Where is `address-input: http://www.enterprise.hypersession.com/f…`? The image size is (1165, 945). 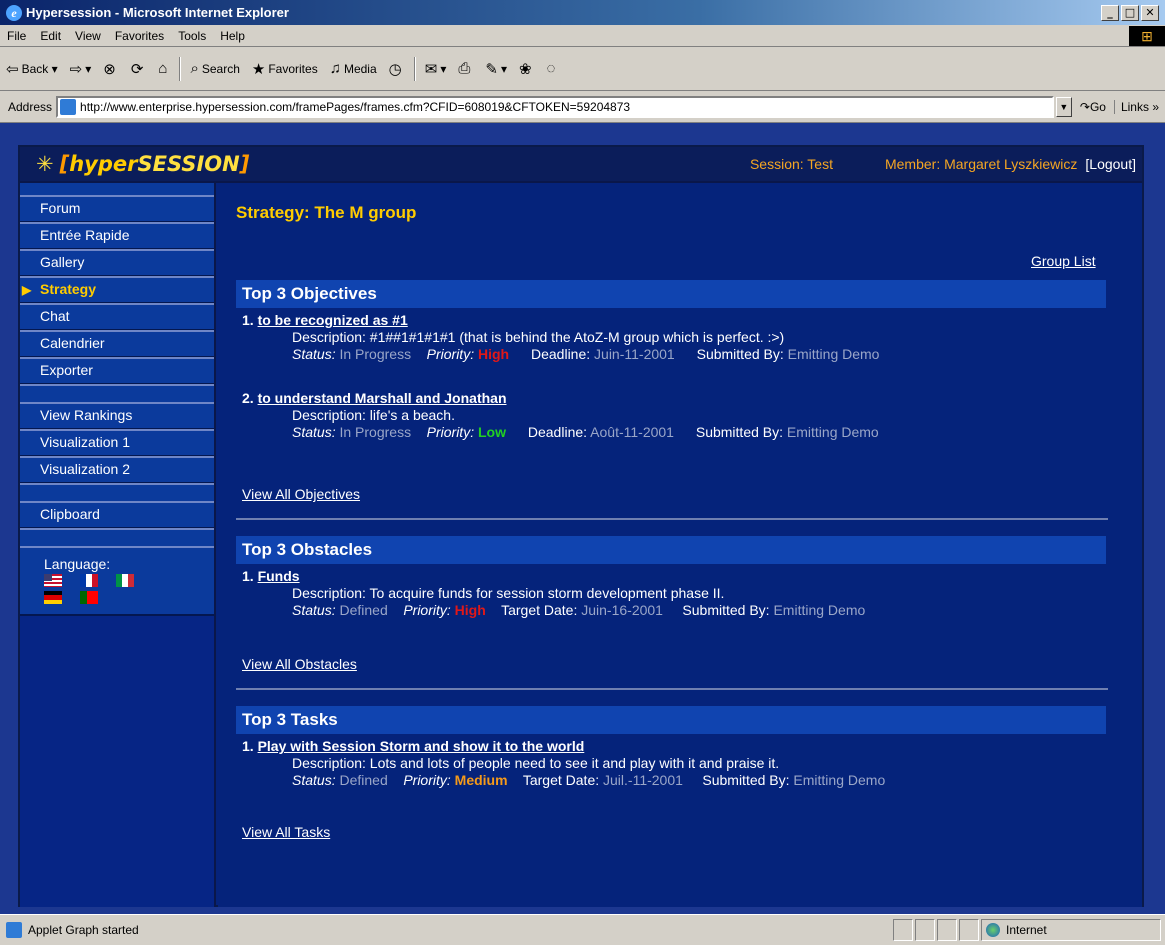 address-input: http://www.enterprise.hypersession.com/f… is located at coordinates (555, 106).